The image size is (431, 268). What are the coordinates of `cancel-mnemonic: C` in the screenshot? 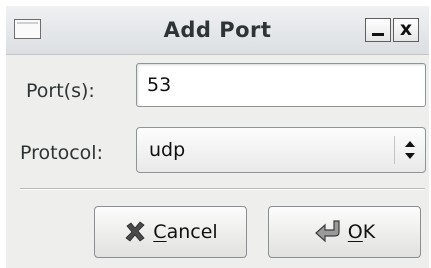 It's located at (160, 232).